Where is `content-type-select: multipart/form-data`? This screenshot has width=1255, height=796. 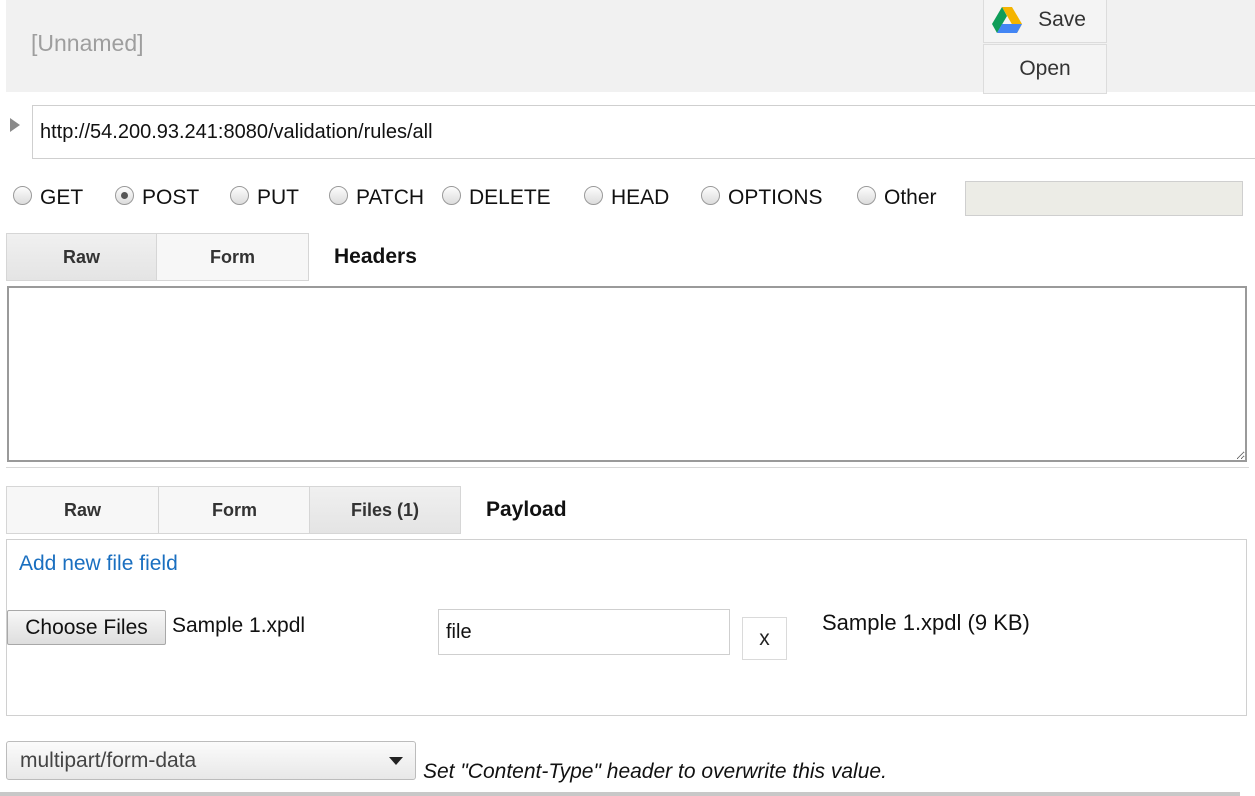 content-type-select: multipart/form-data is located at coordinates (211, 760).